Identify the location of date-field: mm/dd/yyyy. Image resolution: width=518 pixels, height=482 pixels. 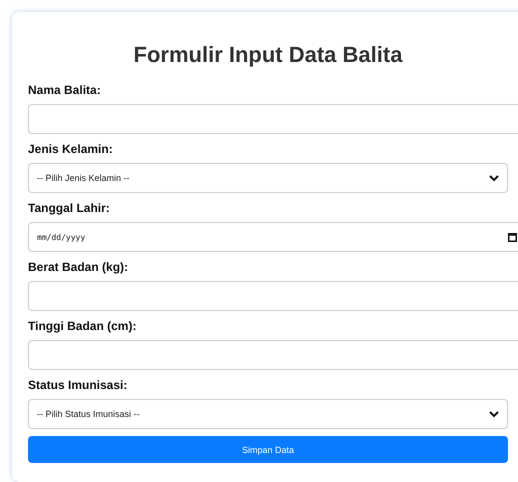
(273, 237).